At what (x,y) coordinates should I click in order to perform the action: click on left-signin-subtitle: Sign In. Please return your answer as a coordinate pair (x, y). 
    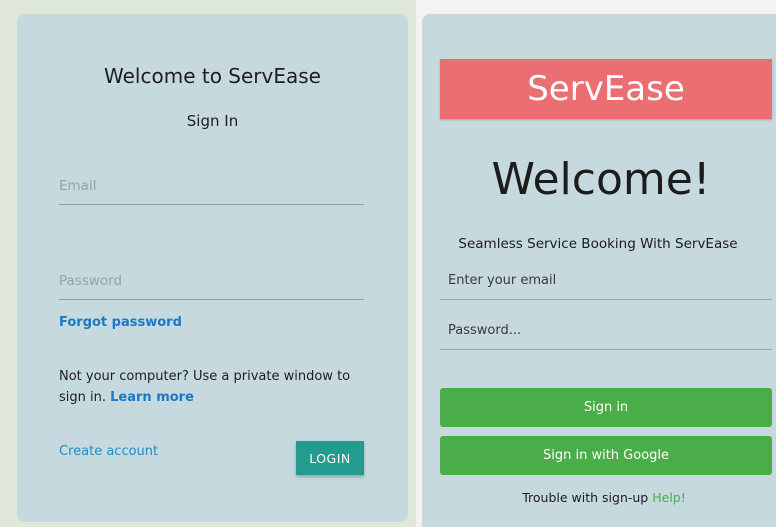
    Looking at the image, I should click on (212, 121).